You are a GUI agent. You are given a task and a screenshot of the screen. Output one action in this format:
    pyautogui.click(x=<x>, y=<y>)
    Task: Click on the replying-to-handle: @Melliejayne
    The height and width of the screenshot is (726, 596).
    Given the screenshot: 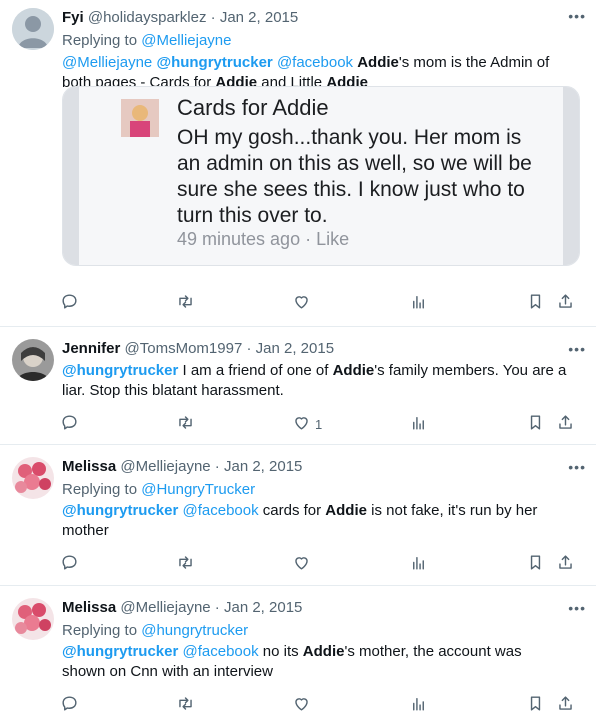 What is the action you would take?
    pyautogui.click(x=186, y=40)
    